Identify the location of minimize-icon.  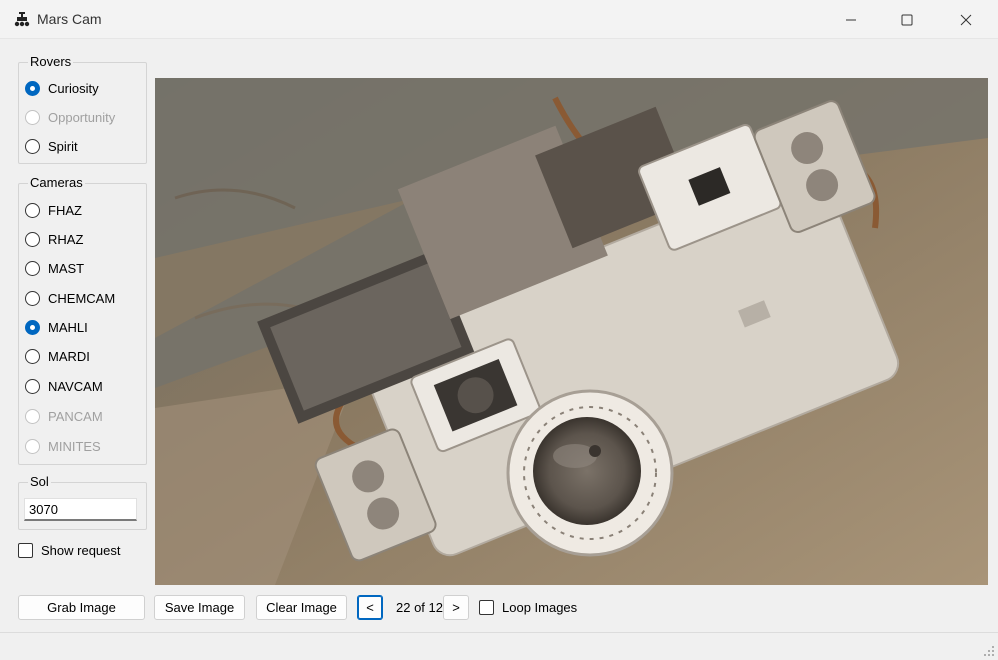
(851, 19).